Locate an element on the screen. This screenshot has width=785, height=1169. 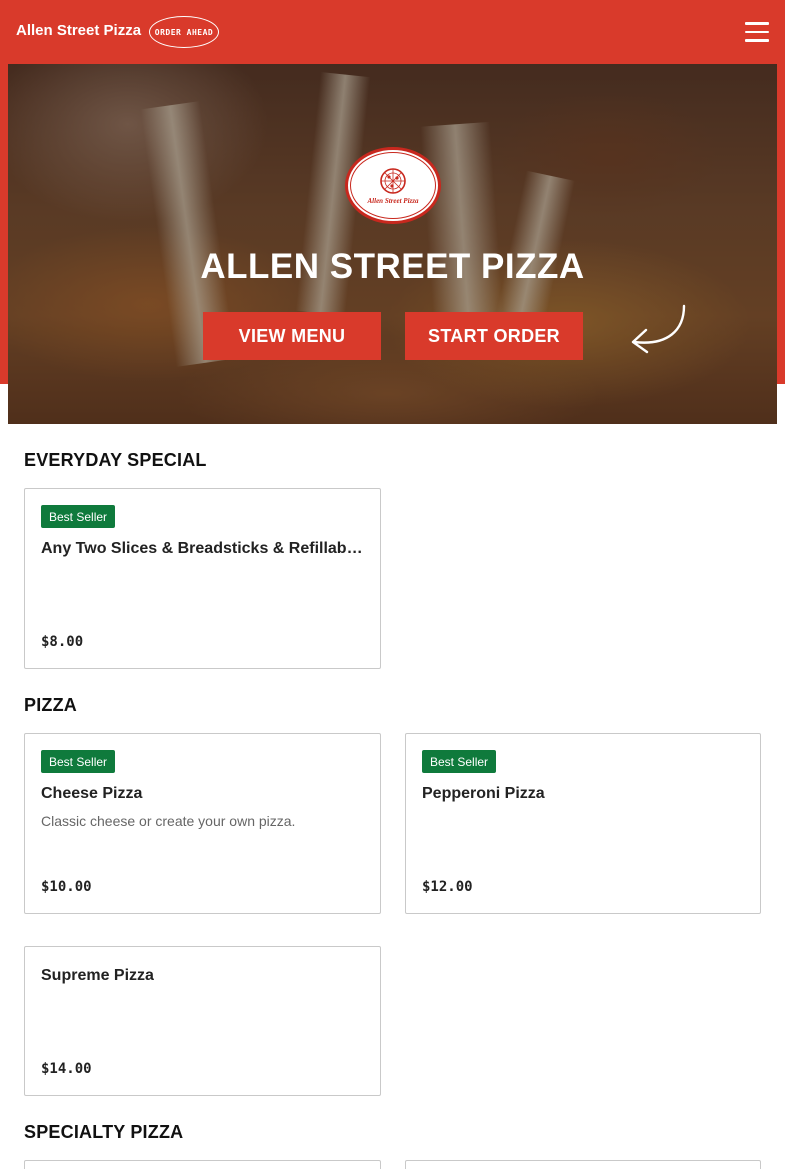
curved-arrow-icon is located at coordinates (658, 329).